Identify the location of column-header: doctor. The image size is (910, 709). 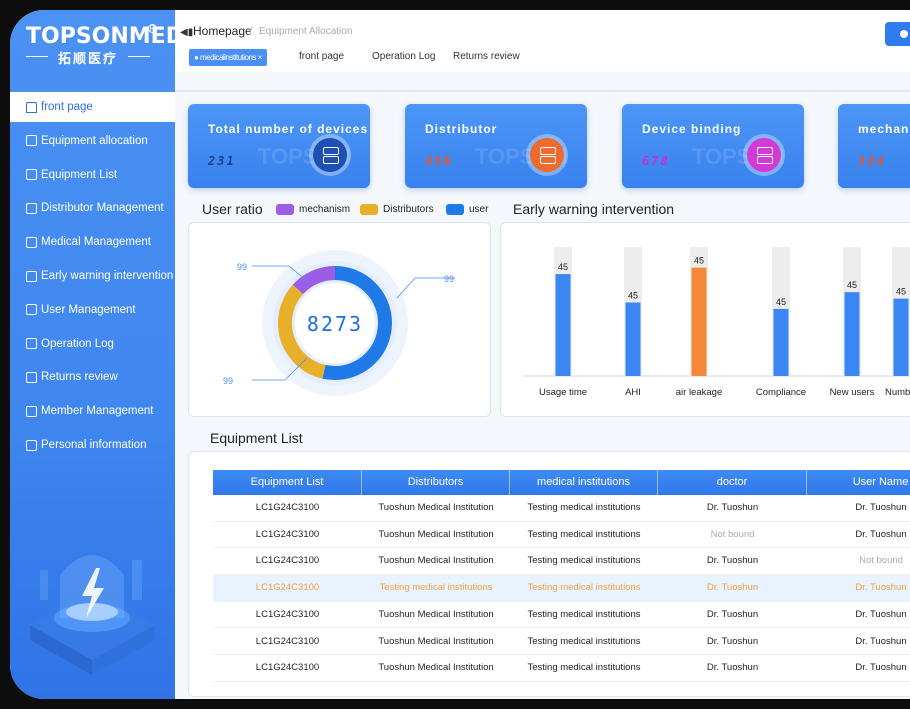
(732, 482).